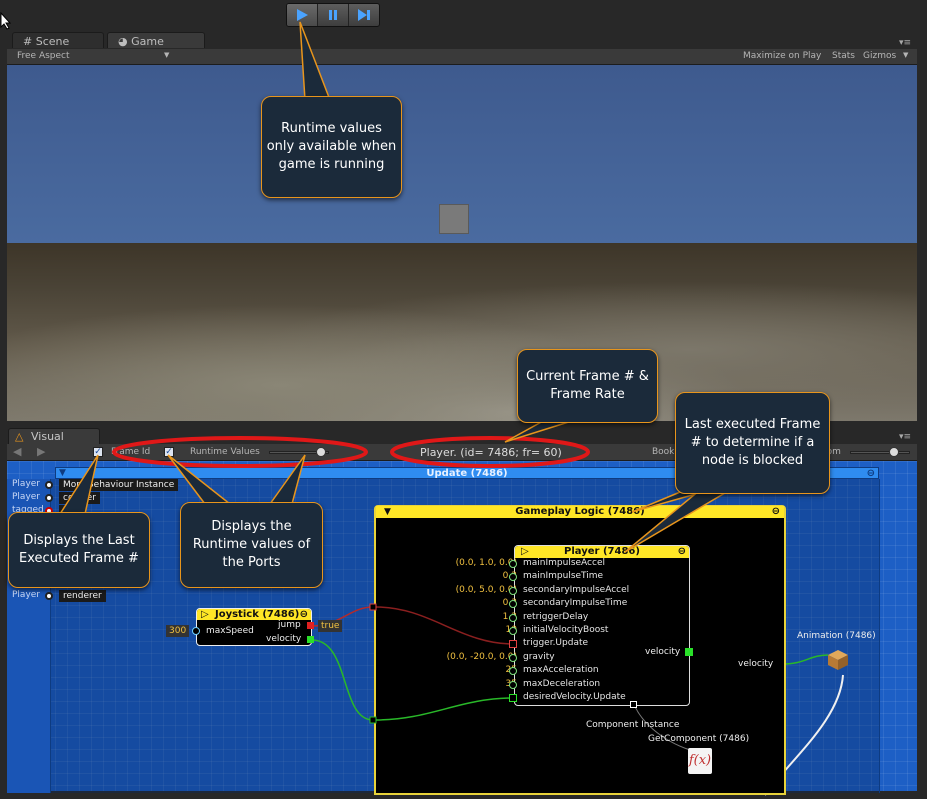  I want to click on callout-text: Displays the Runtime values of the Ports, so click(251, 544).